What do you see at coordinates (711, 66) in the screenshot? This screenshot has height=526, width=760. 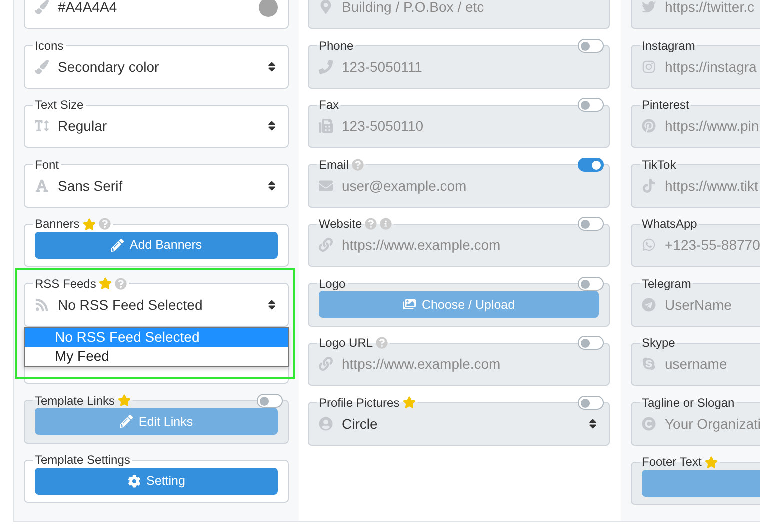 I see `field-placeholder: https://instagra` at bounding box center [711, 66].